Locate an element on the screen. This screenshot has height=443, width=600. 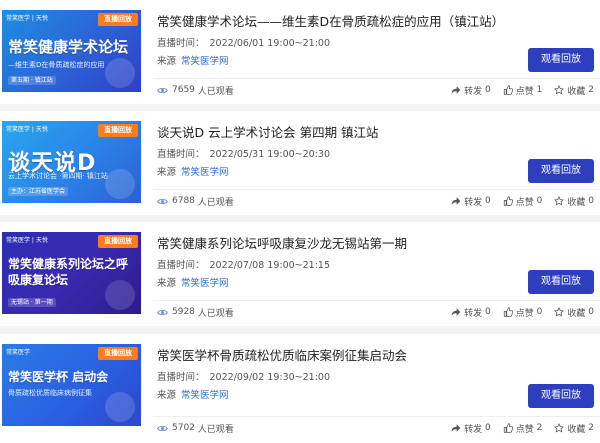
view-count: 6788 人已观看 is located at coordinates (195, 201).